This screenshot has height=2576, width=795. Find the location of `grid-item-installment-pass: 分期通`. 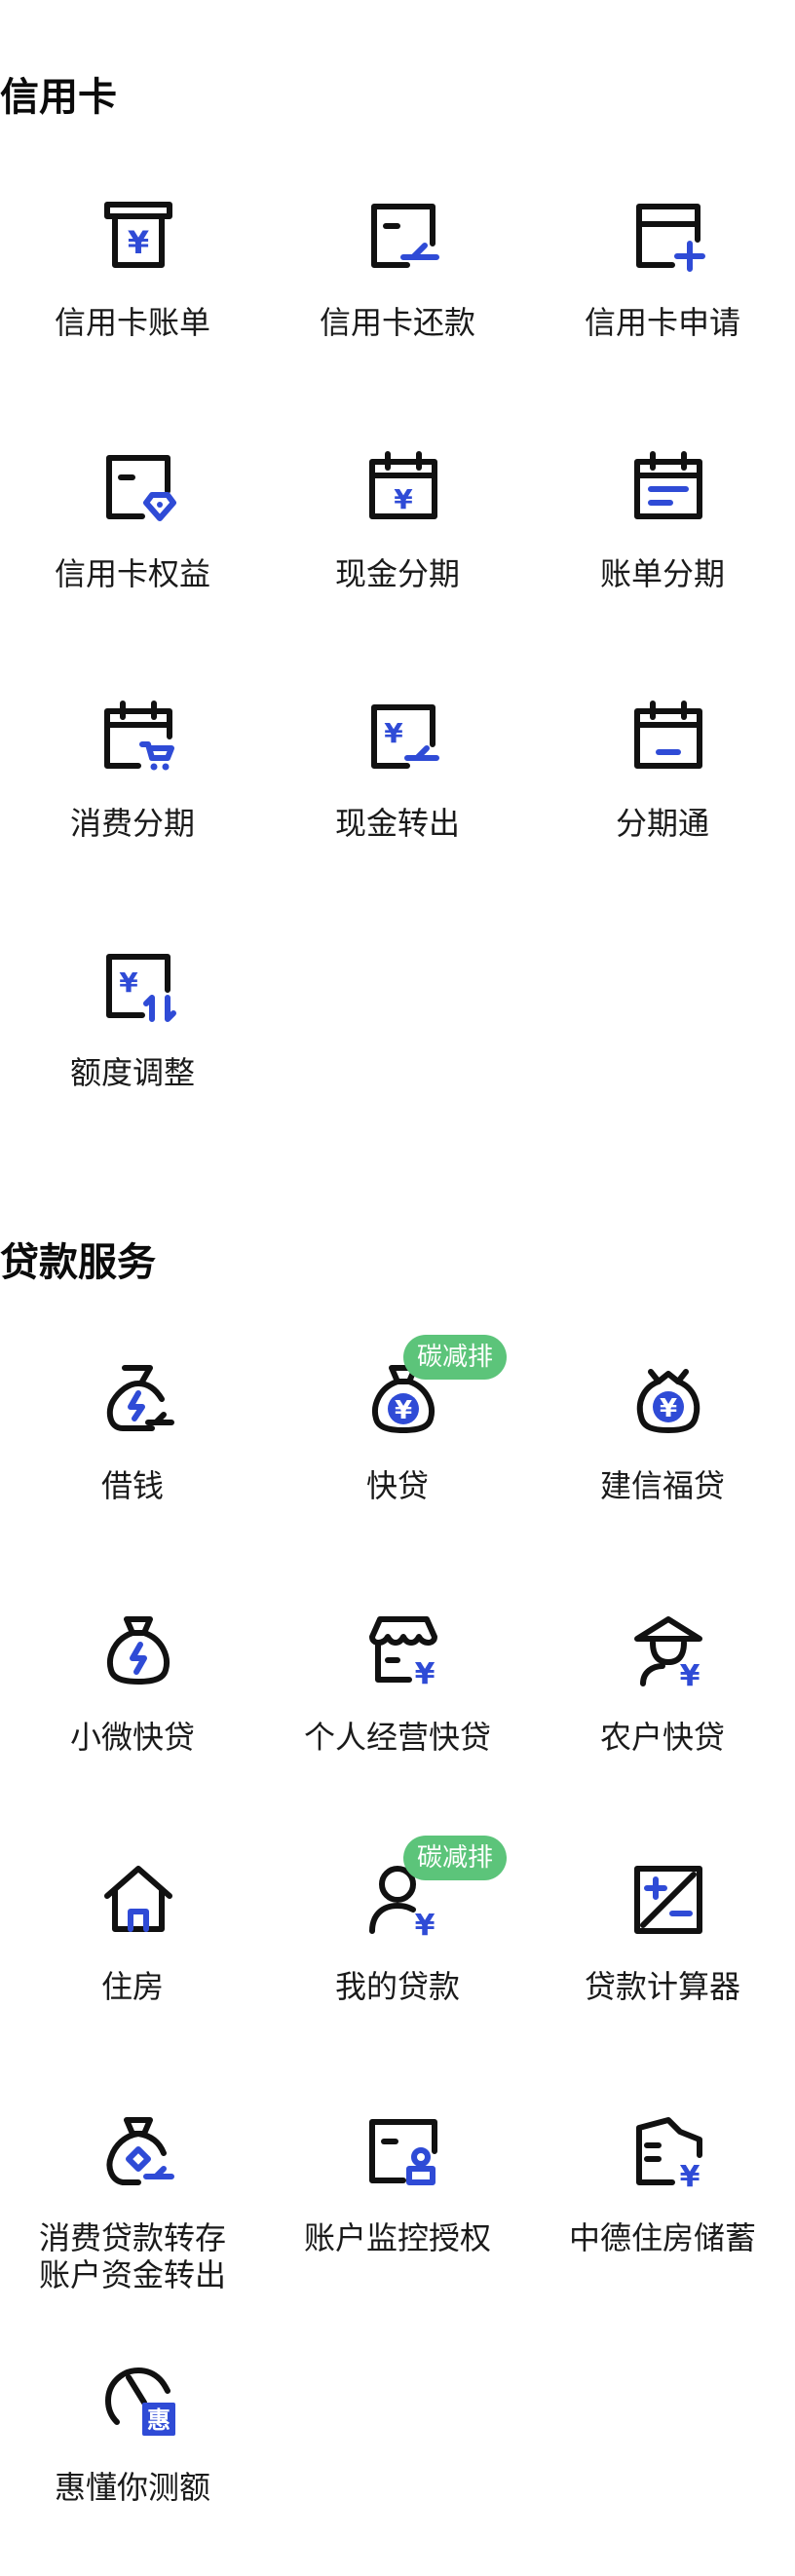

grid-item-installment-pass: 分期通 is located at coordinates (662, 805).